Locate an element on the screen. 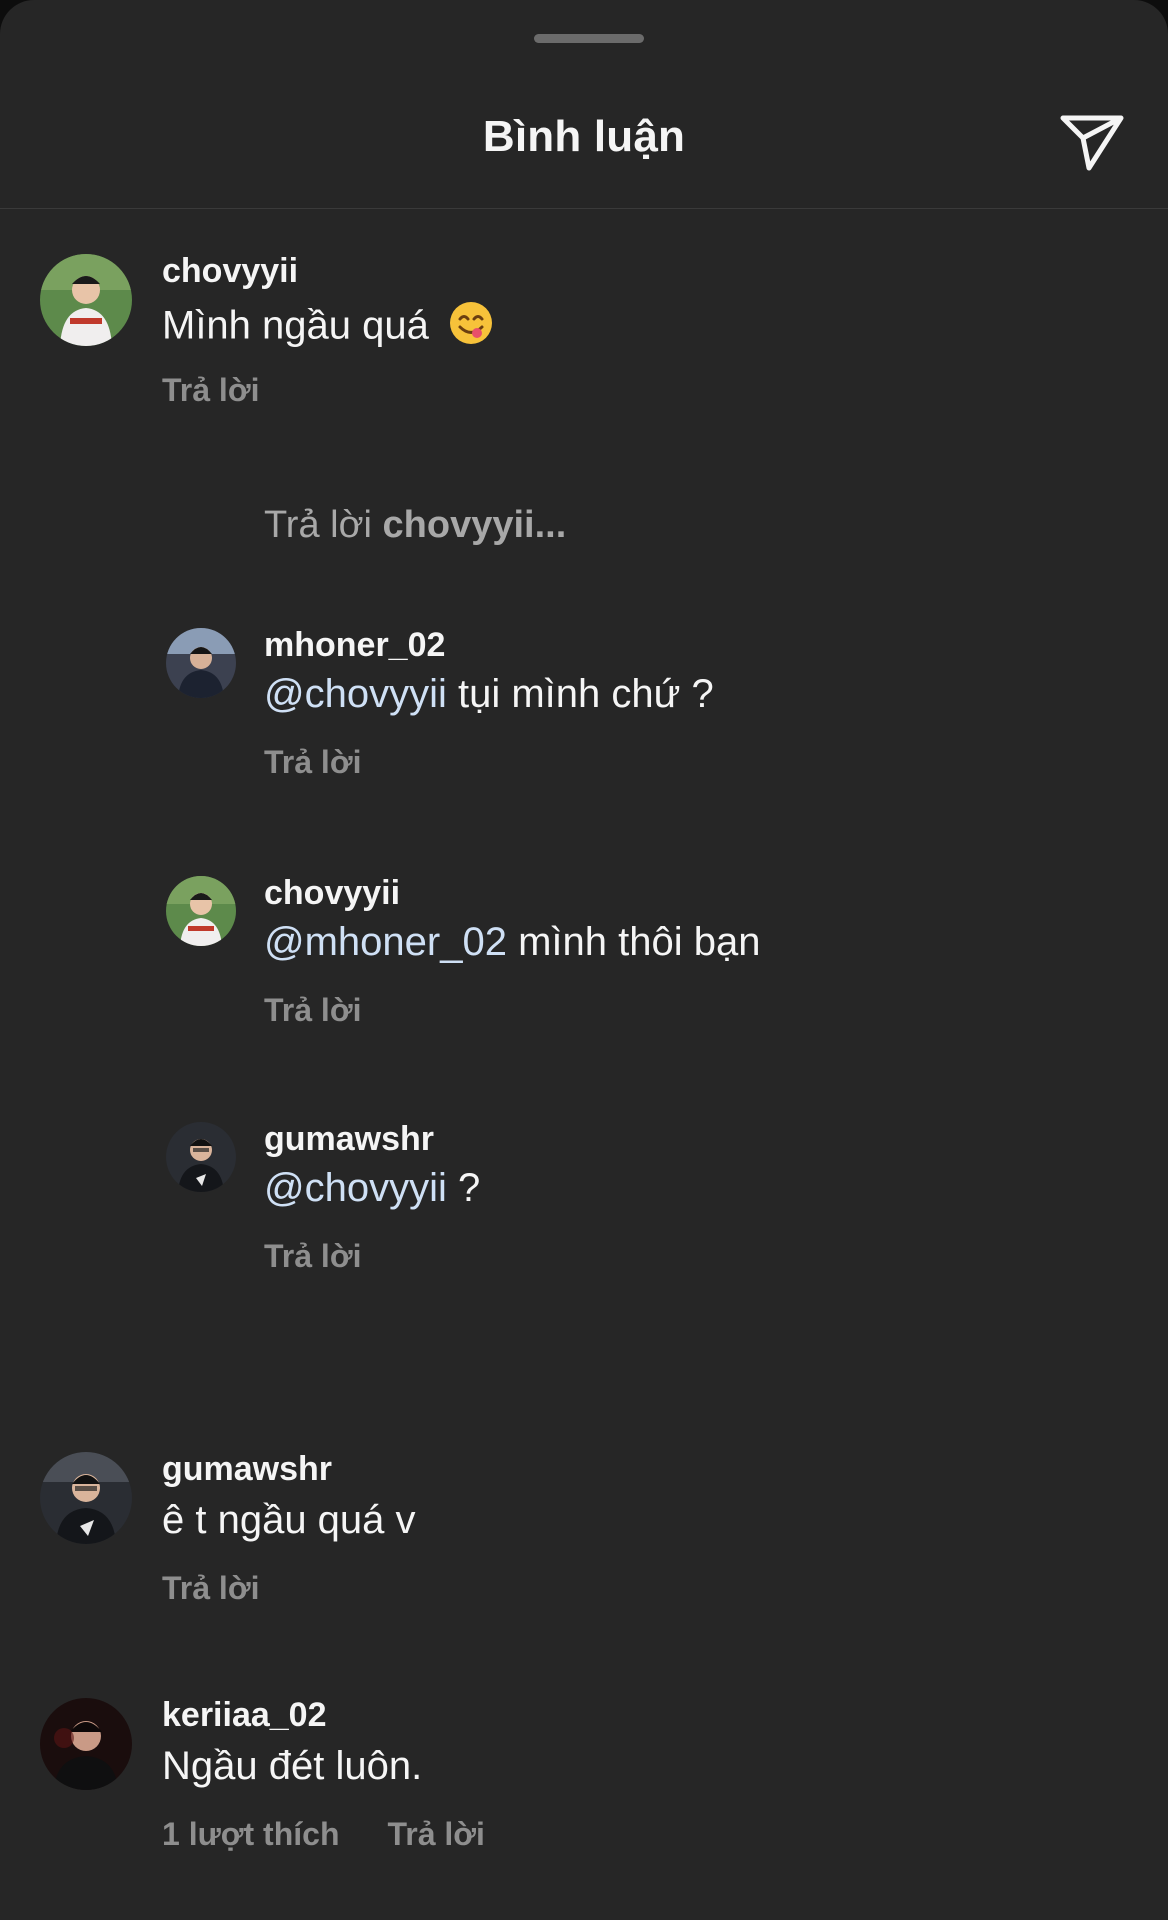  comment-body: Mình ngầu quá is located at coordinates (295, 325).